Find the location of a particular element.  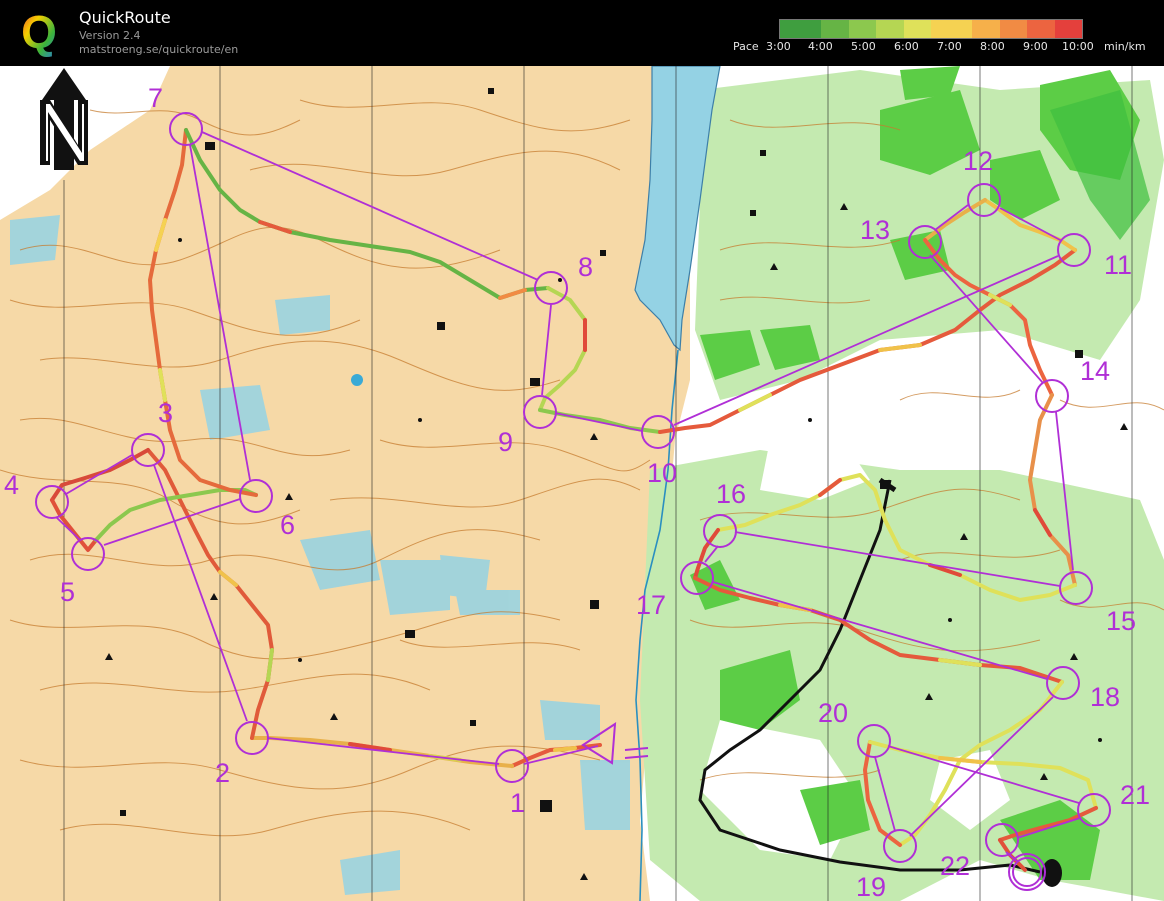

pond is located at coordinates (357, 380).